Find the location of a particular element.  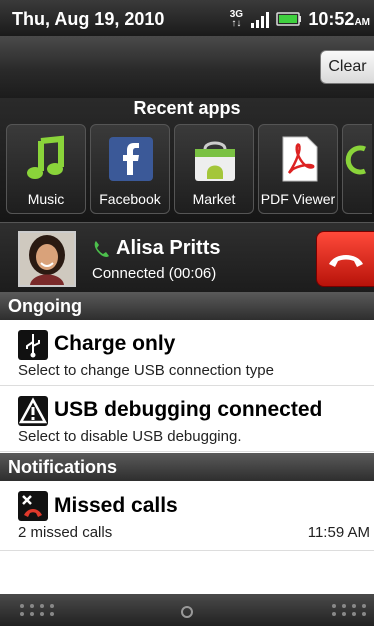

phone-call-icon is located at coordinates (101, 248).